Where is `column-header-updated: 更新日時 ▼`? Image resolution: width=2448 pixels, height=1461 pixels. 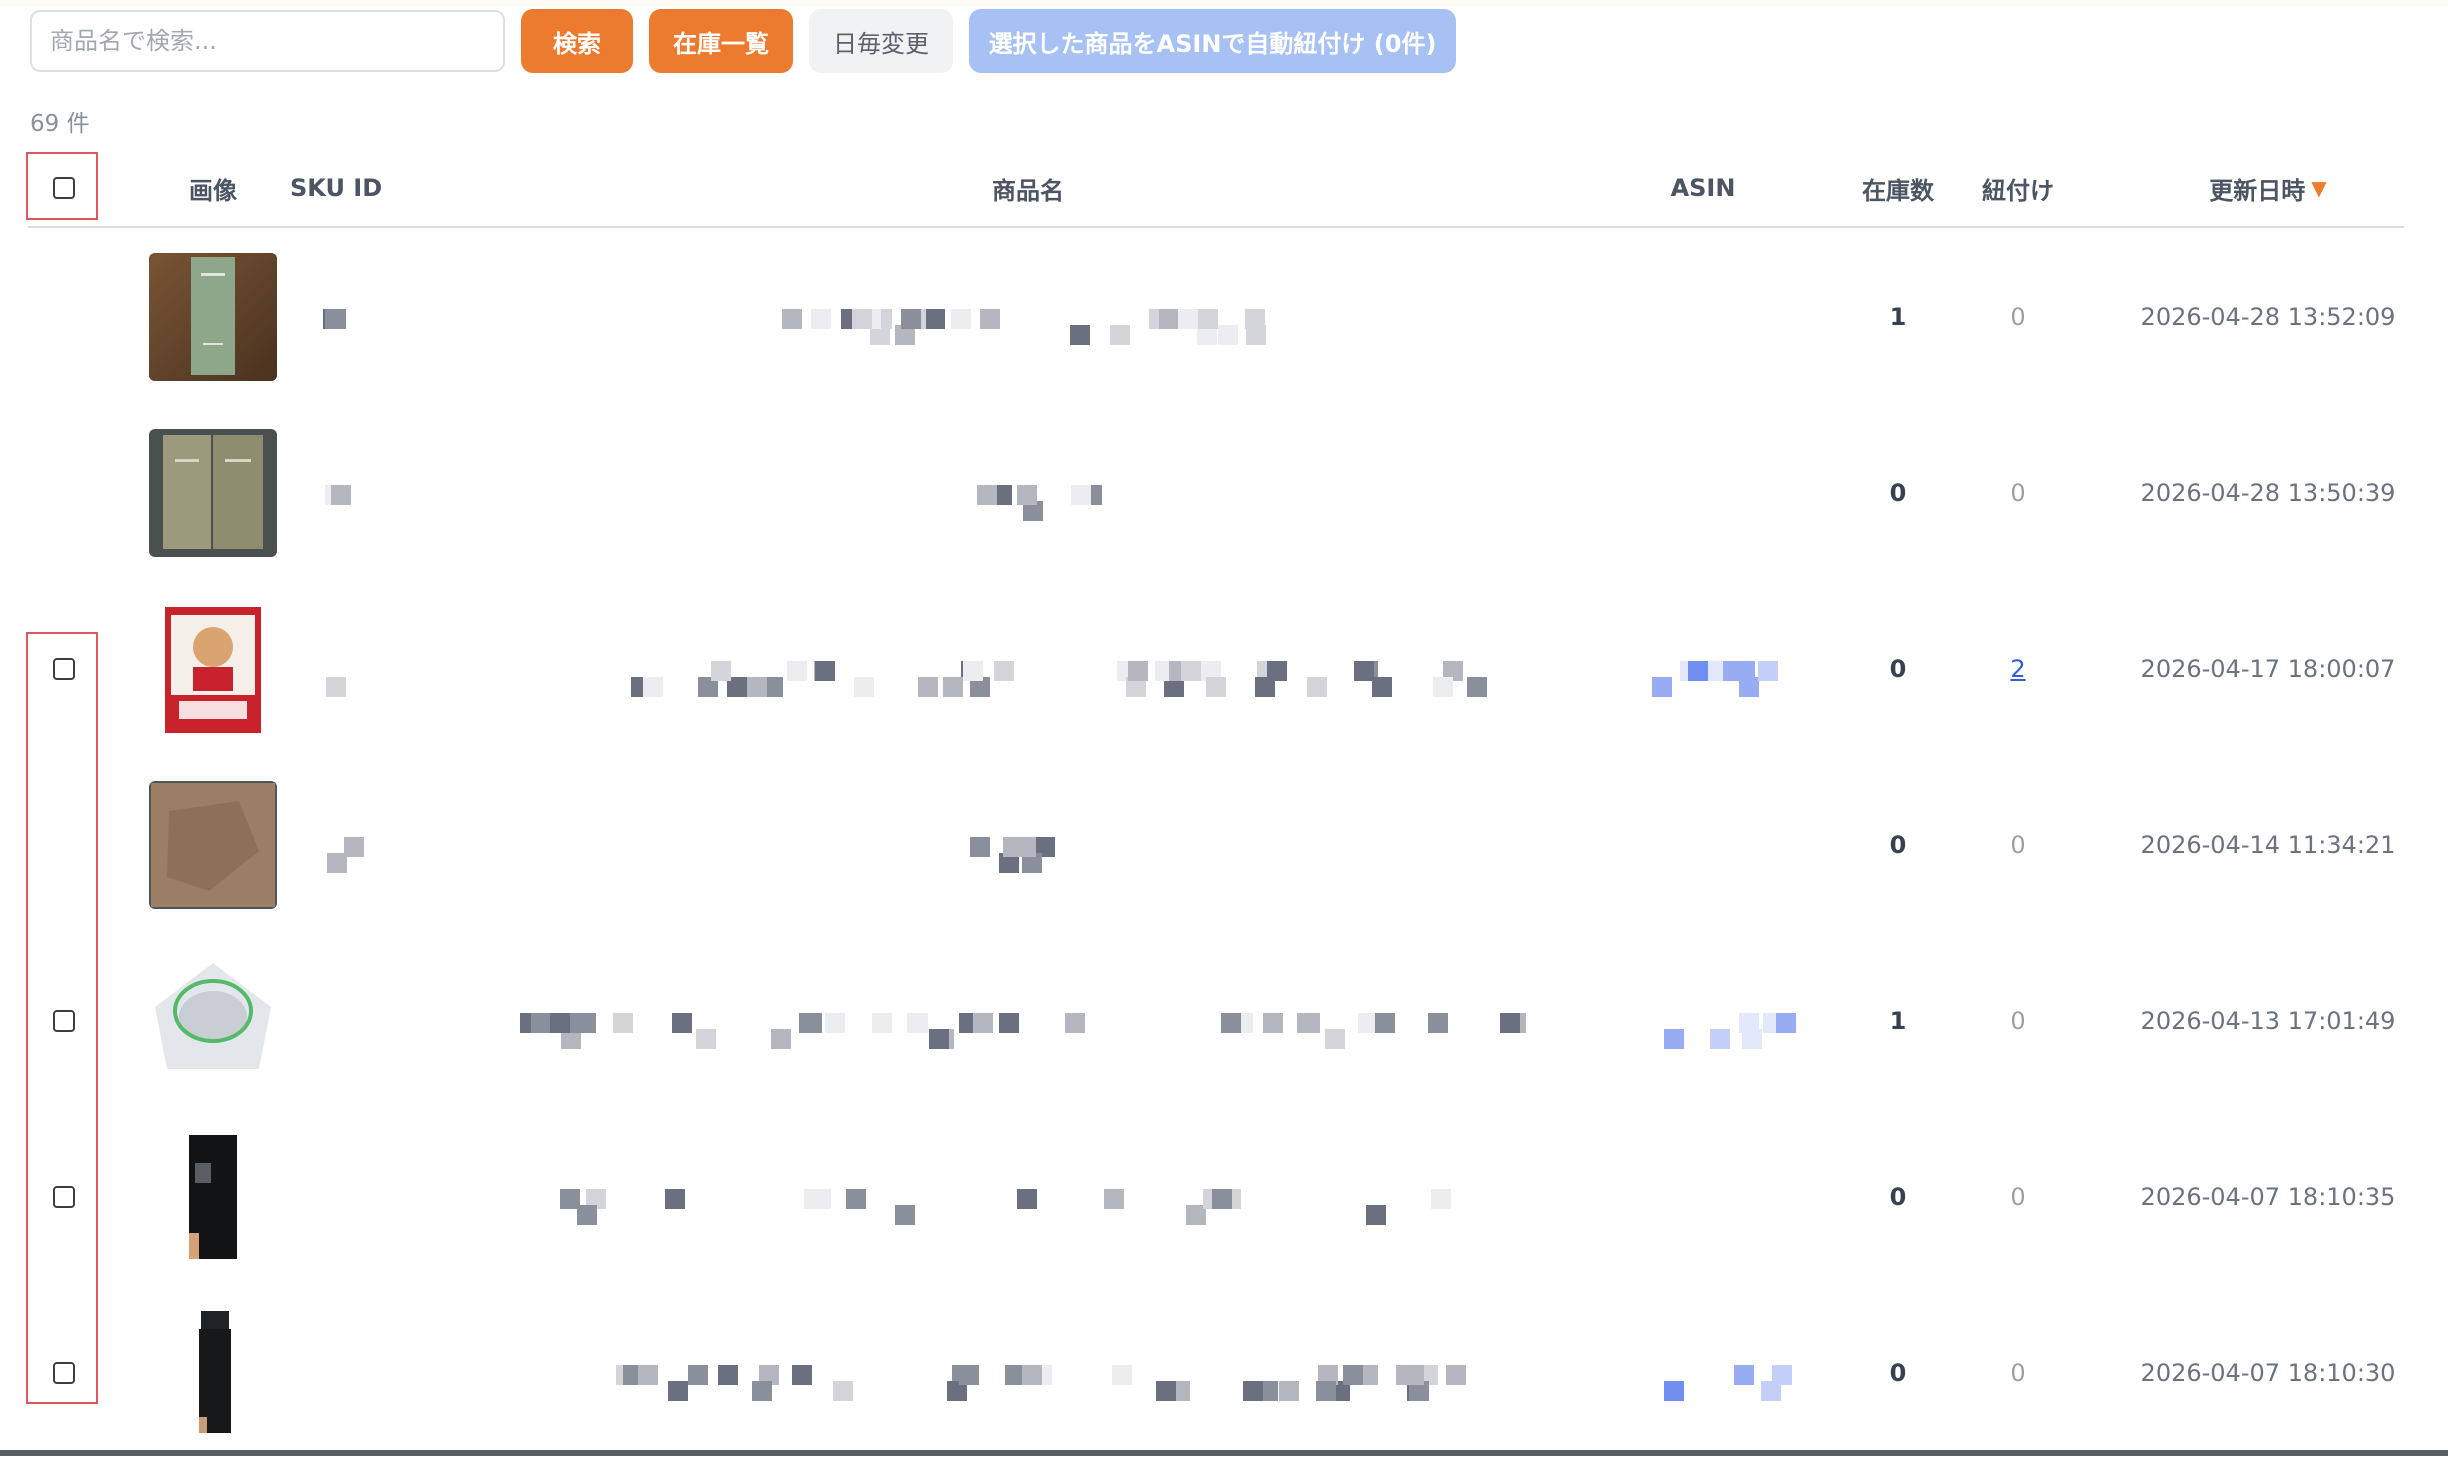 column-header-updated: 更新日時 ▼ is located at coordinates (2268, 188).